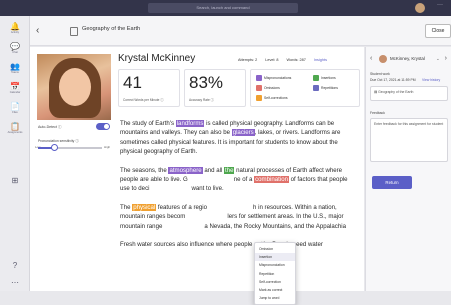  What do you see at coordinates (438, 59) in the screenshot?
I see `chevron-down-icon: ⌄` at bounding box center [438, 59].